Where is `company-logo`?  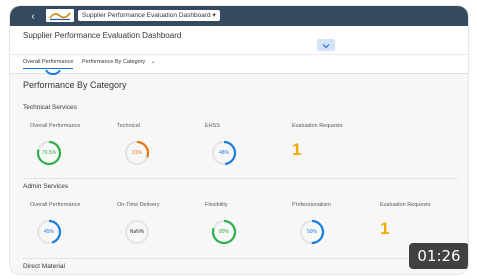 company-logo is located at coordinates (60, 15).